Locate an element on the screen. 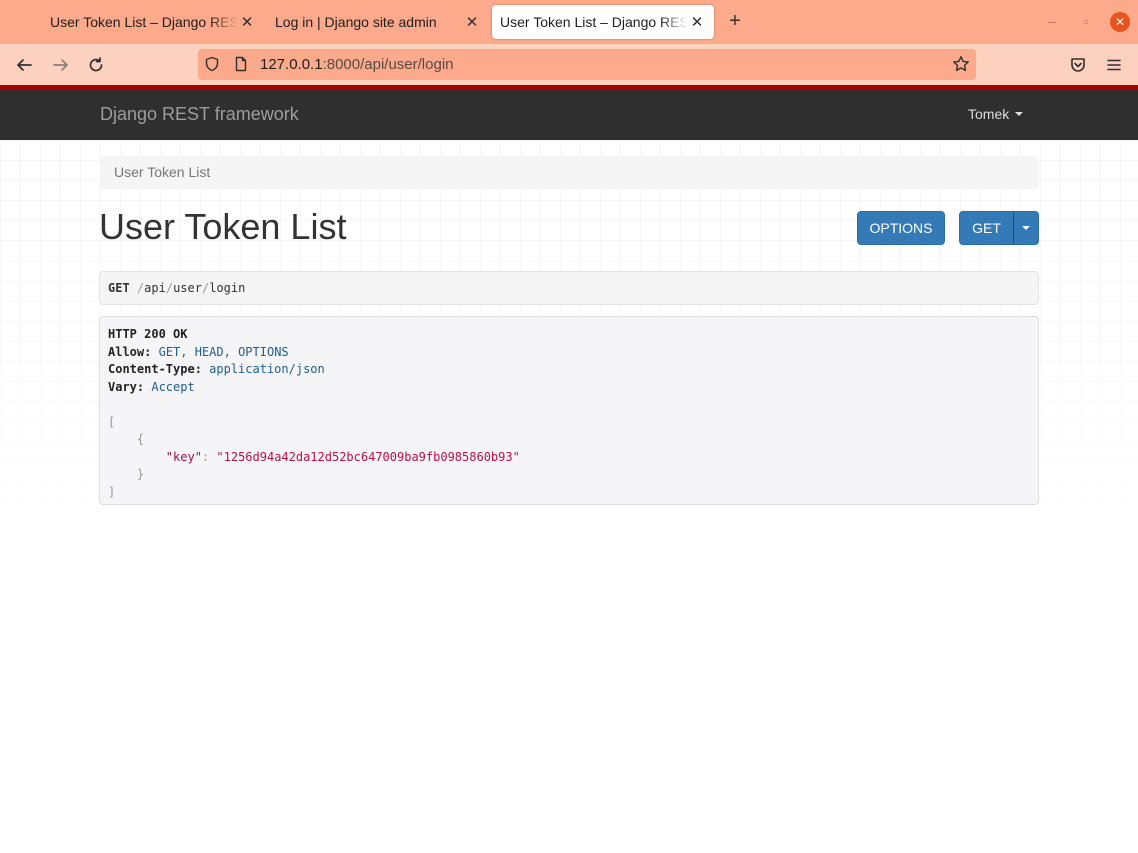  drf-navbar: Django REST framework Tomek is located at coordinates (569, 115).